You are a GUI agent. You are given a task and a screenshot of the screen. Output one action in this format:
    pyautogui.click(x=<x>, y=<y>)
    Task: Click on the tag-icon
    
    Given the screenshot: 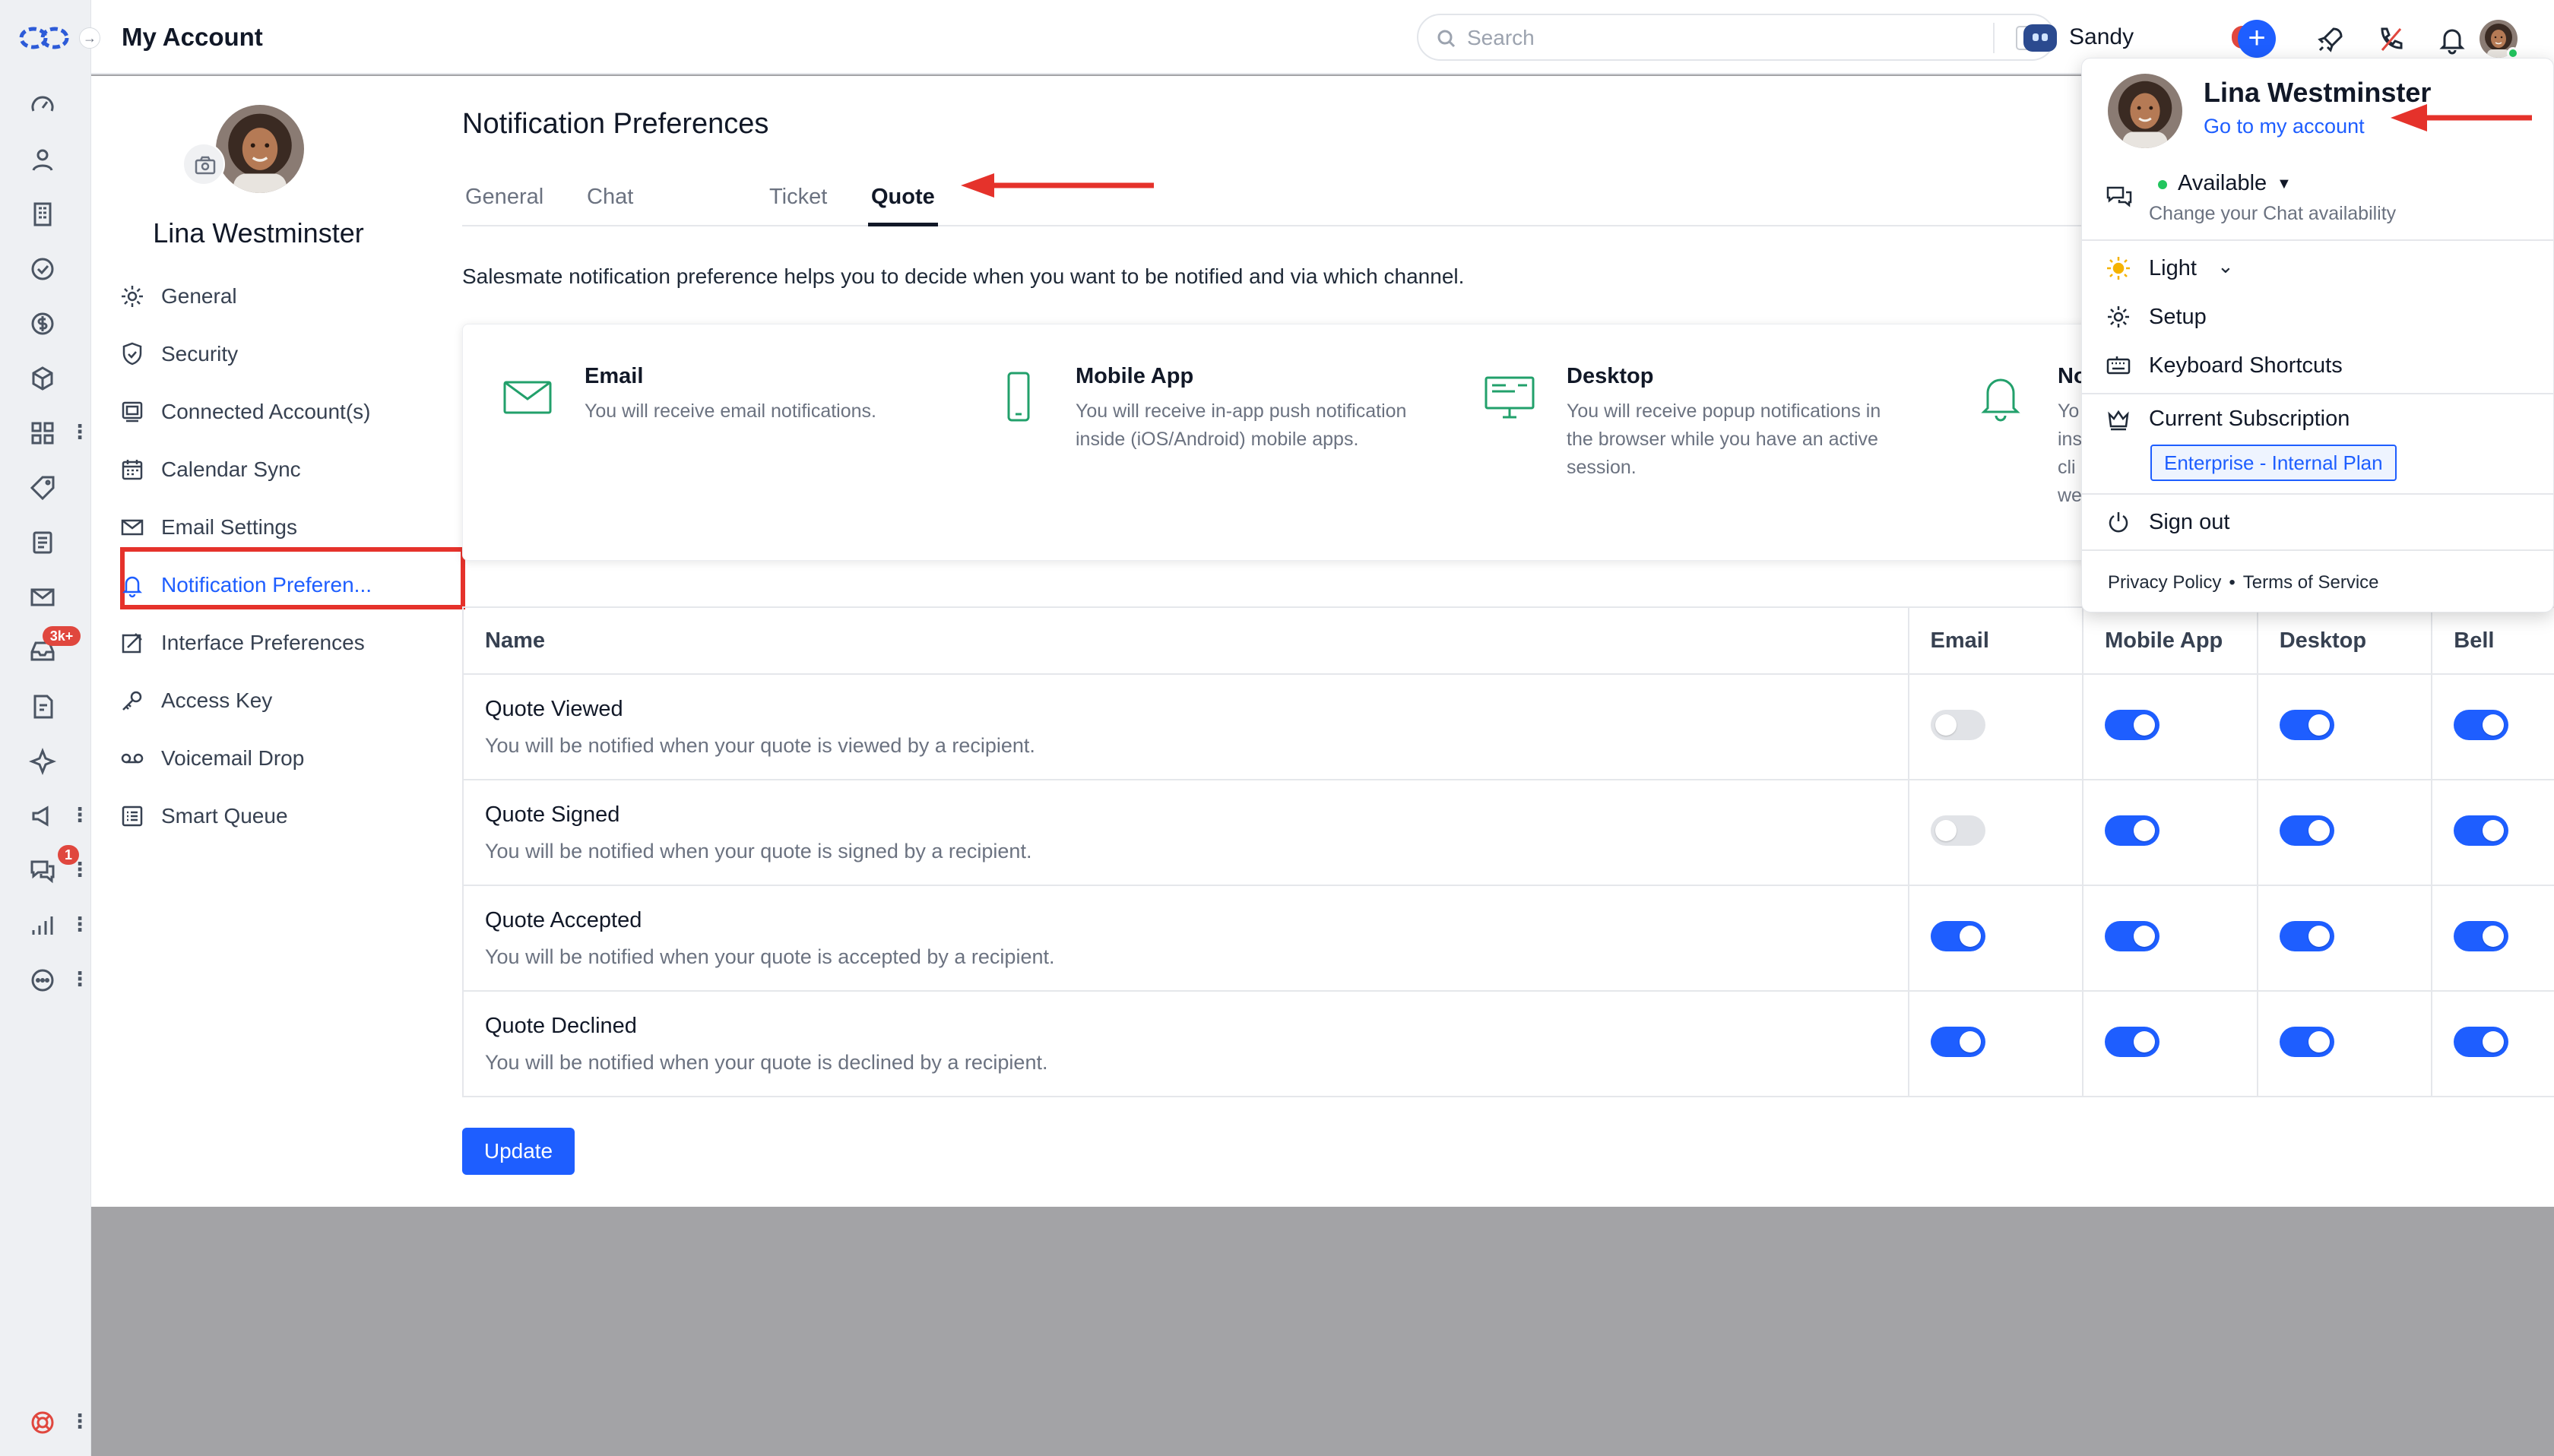 What is the action you would take?
    pyautogui.click(x=42, y=488)
    